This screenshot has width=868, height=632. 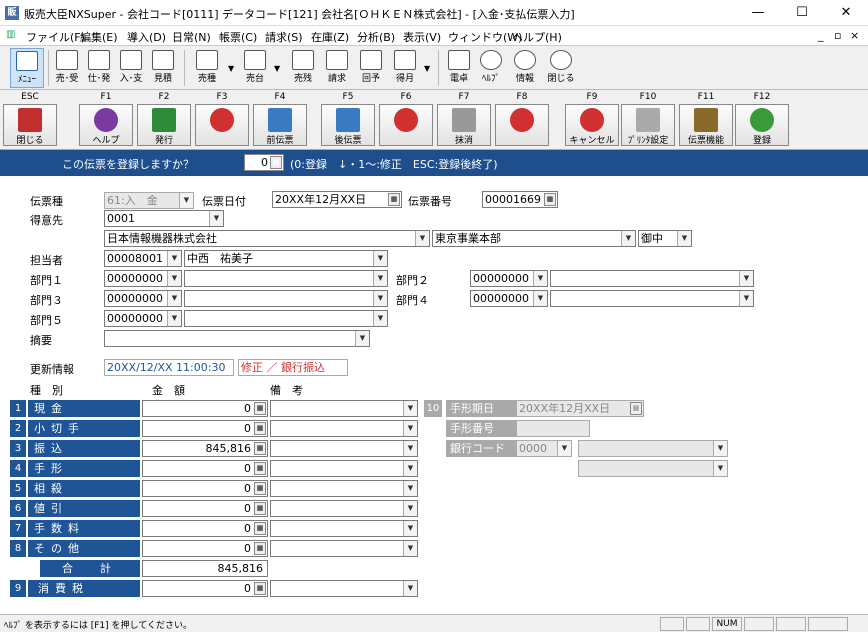 What do you see at coordinates (520, 199) in the screenshot?
I see `number-field: 00001669 ▦` at bounding box center [520, 199].